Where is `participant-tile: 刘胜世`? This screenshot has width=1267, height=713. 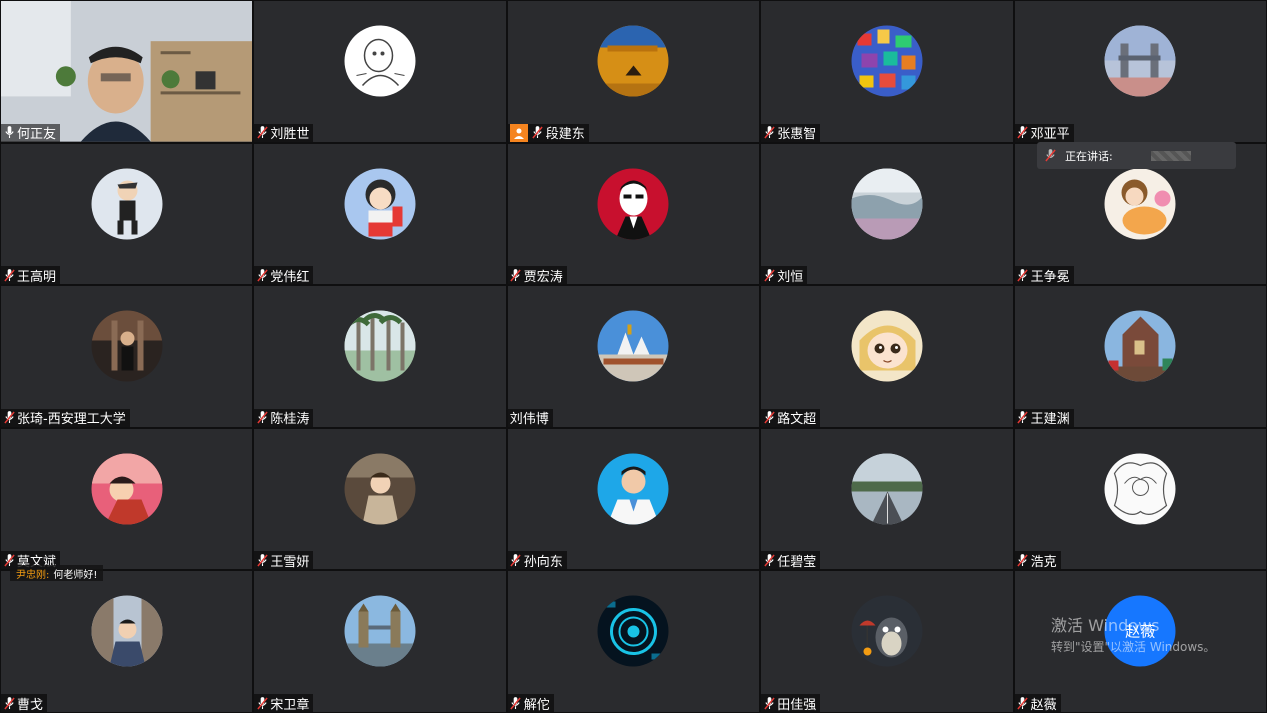
participant-tile: 刘胜世 is located at coordinates (380, 71).